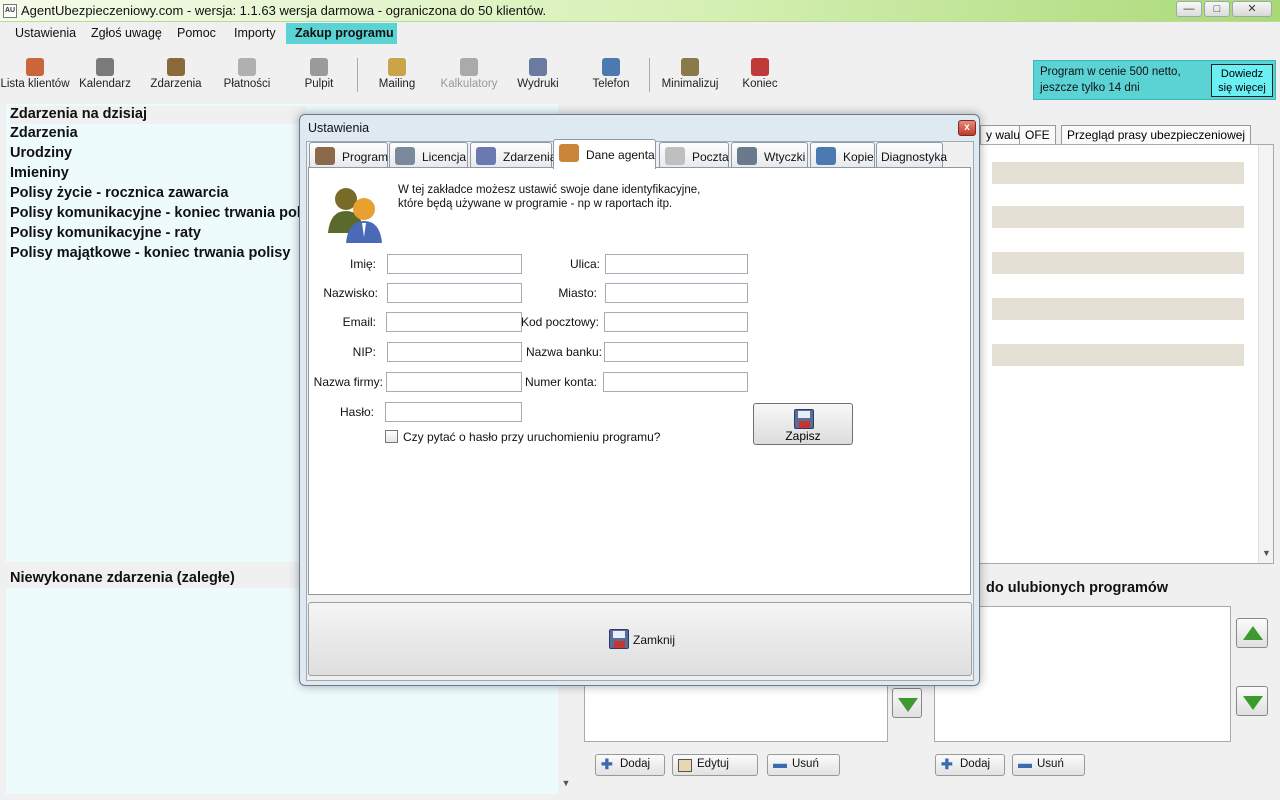 The height and width of the screenshot is (800, 1280). Describe the element at coordinates (538, 74) in the screenshot. I see `toolbar-printer-button: Wydruki` at that location.